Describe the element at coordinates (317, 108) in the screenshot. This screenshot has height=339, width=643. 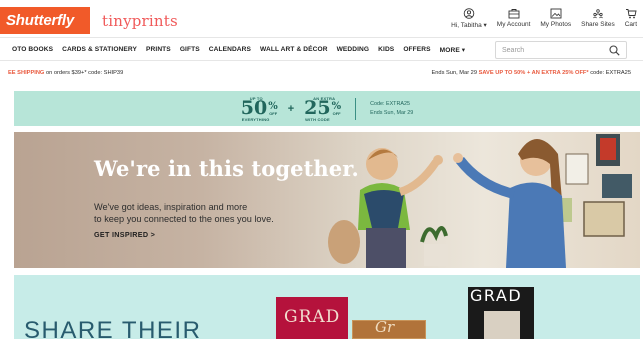
I see `offer-percent-25: 25` at that location.